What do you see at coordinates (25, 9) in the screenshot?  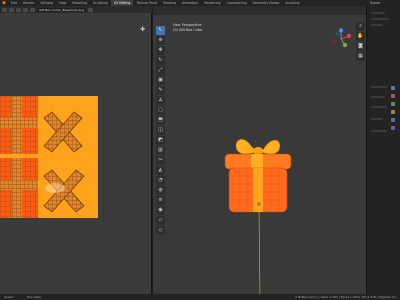 I see `image-menu-button` at bounding box center [25, 9].